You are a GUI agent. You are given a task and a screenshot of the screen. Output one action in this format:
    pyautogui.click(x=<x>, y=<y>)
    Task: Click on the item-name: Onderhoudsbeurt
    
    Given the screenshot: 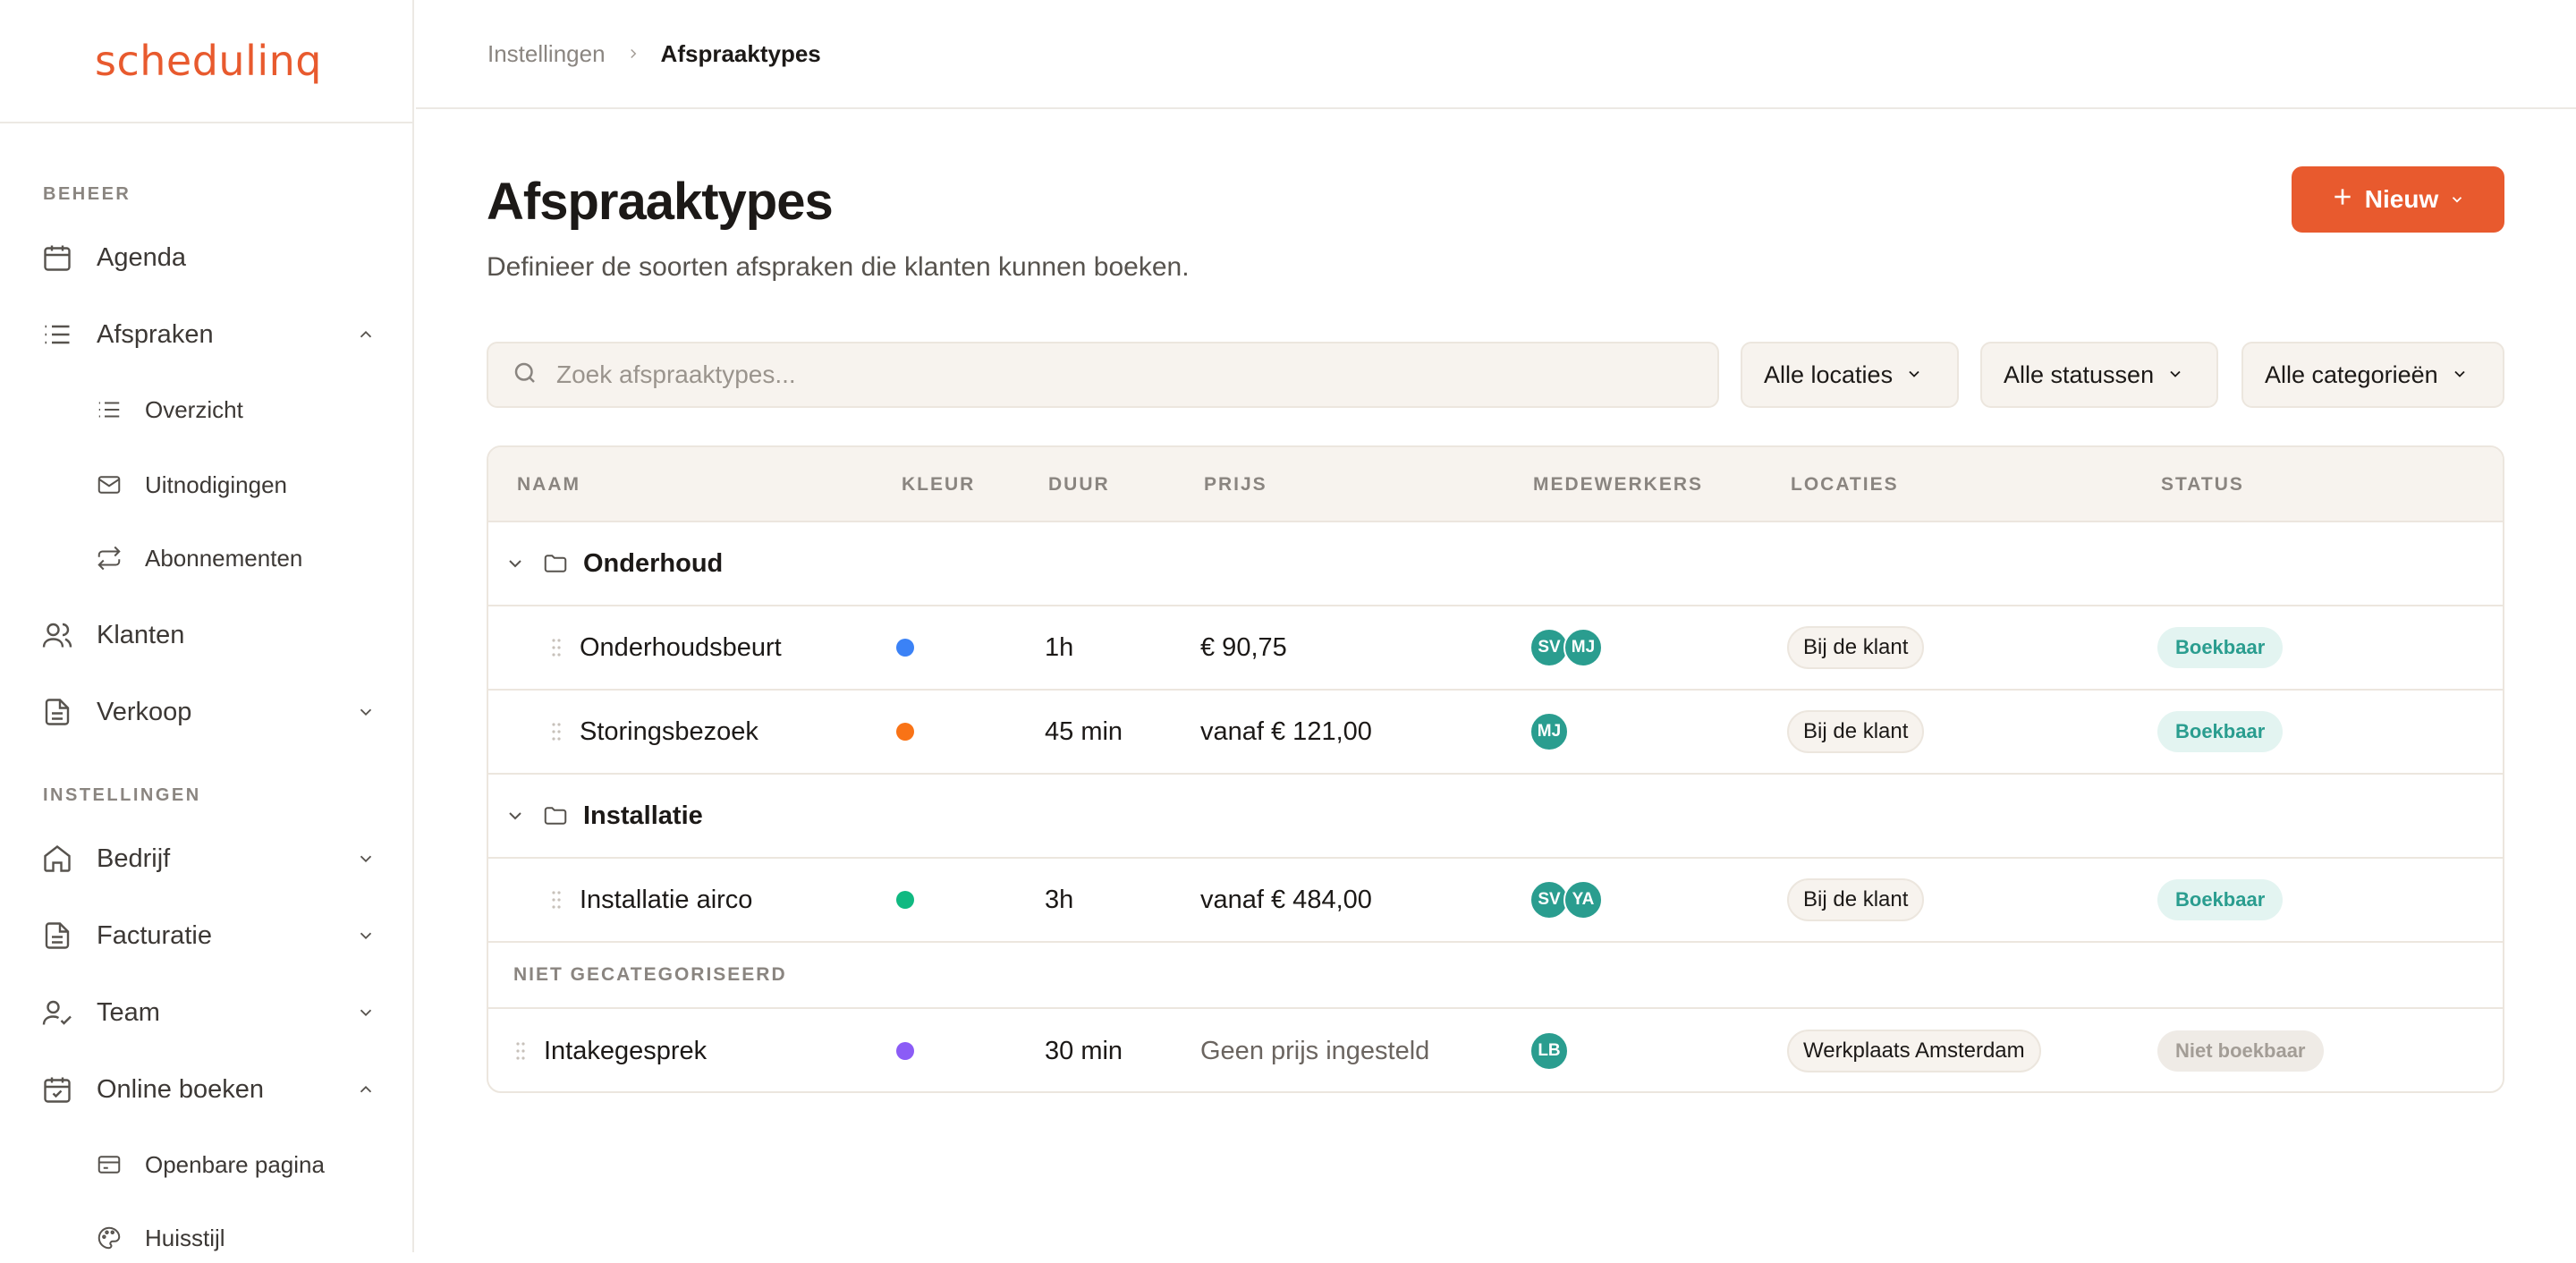 What is the action you would take?
    pyautogui.click(x=681, y=647)
    